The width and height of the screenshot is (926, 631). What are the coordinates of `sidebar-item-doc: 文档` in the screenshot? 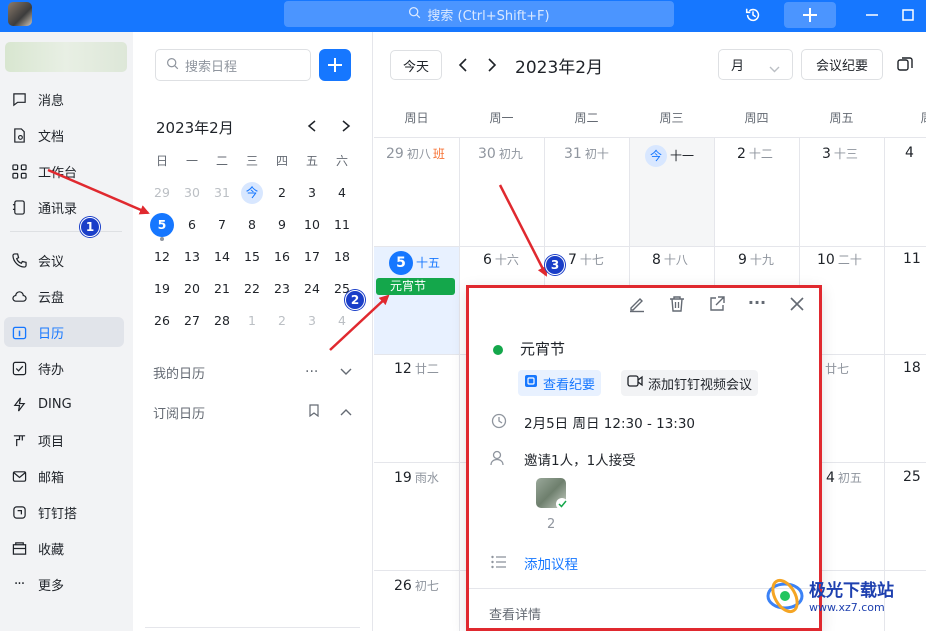 It's located at (64, 135).